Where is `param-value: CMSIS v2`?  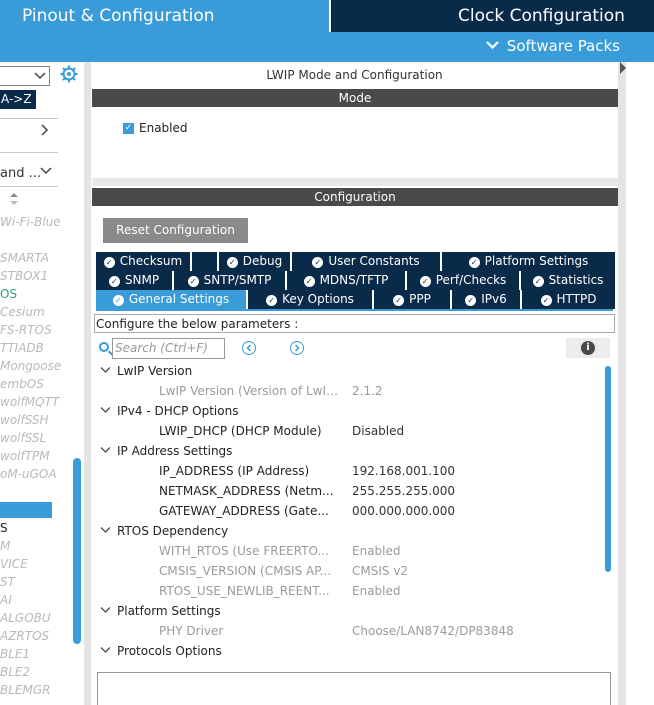
param-value: CMSIS v2 is located at coordinates (380, 571).